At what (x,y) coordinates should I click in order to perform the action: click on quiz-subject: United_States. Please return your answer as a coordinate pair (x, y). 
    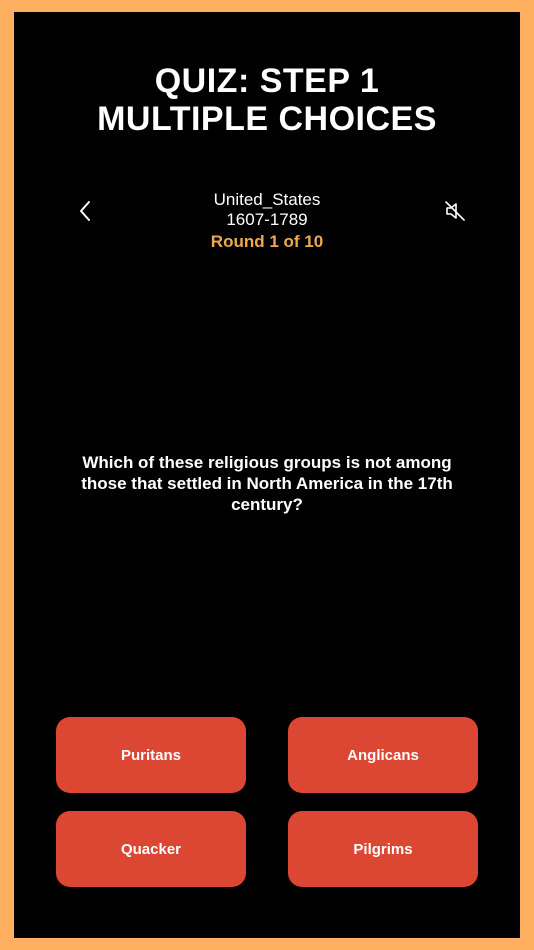
    Looking at the image, I should click on (267, 199).